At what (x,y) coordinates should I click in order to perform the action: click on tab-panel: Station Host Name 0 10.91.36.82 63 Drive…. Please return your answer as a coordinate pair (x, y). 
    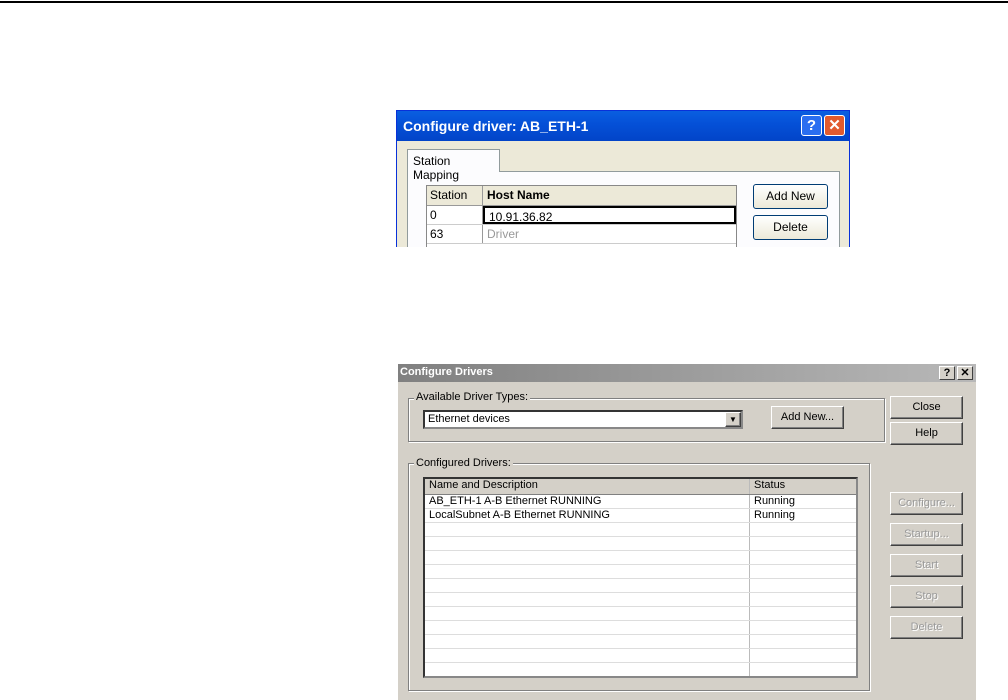
    Looking at the image, I should click on (623, 209).